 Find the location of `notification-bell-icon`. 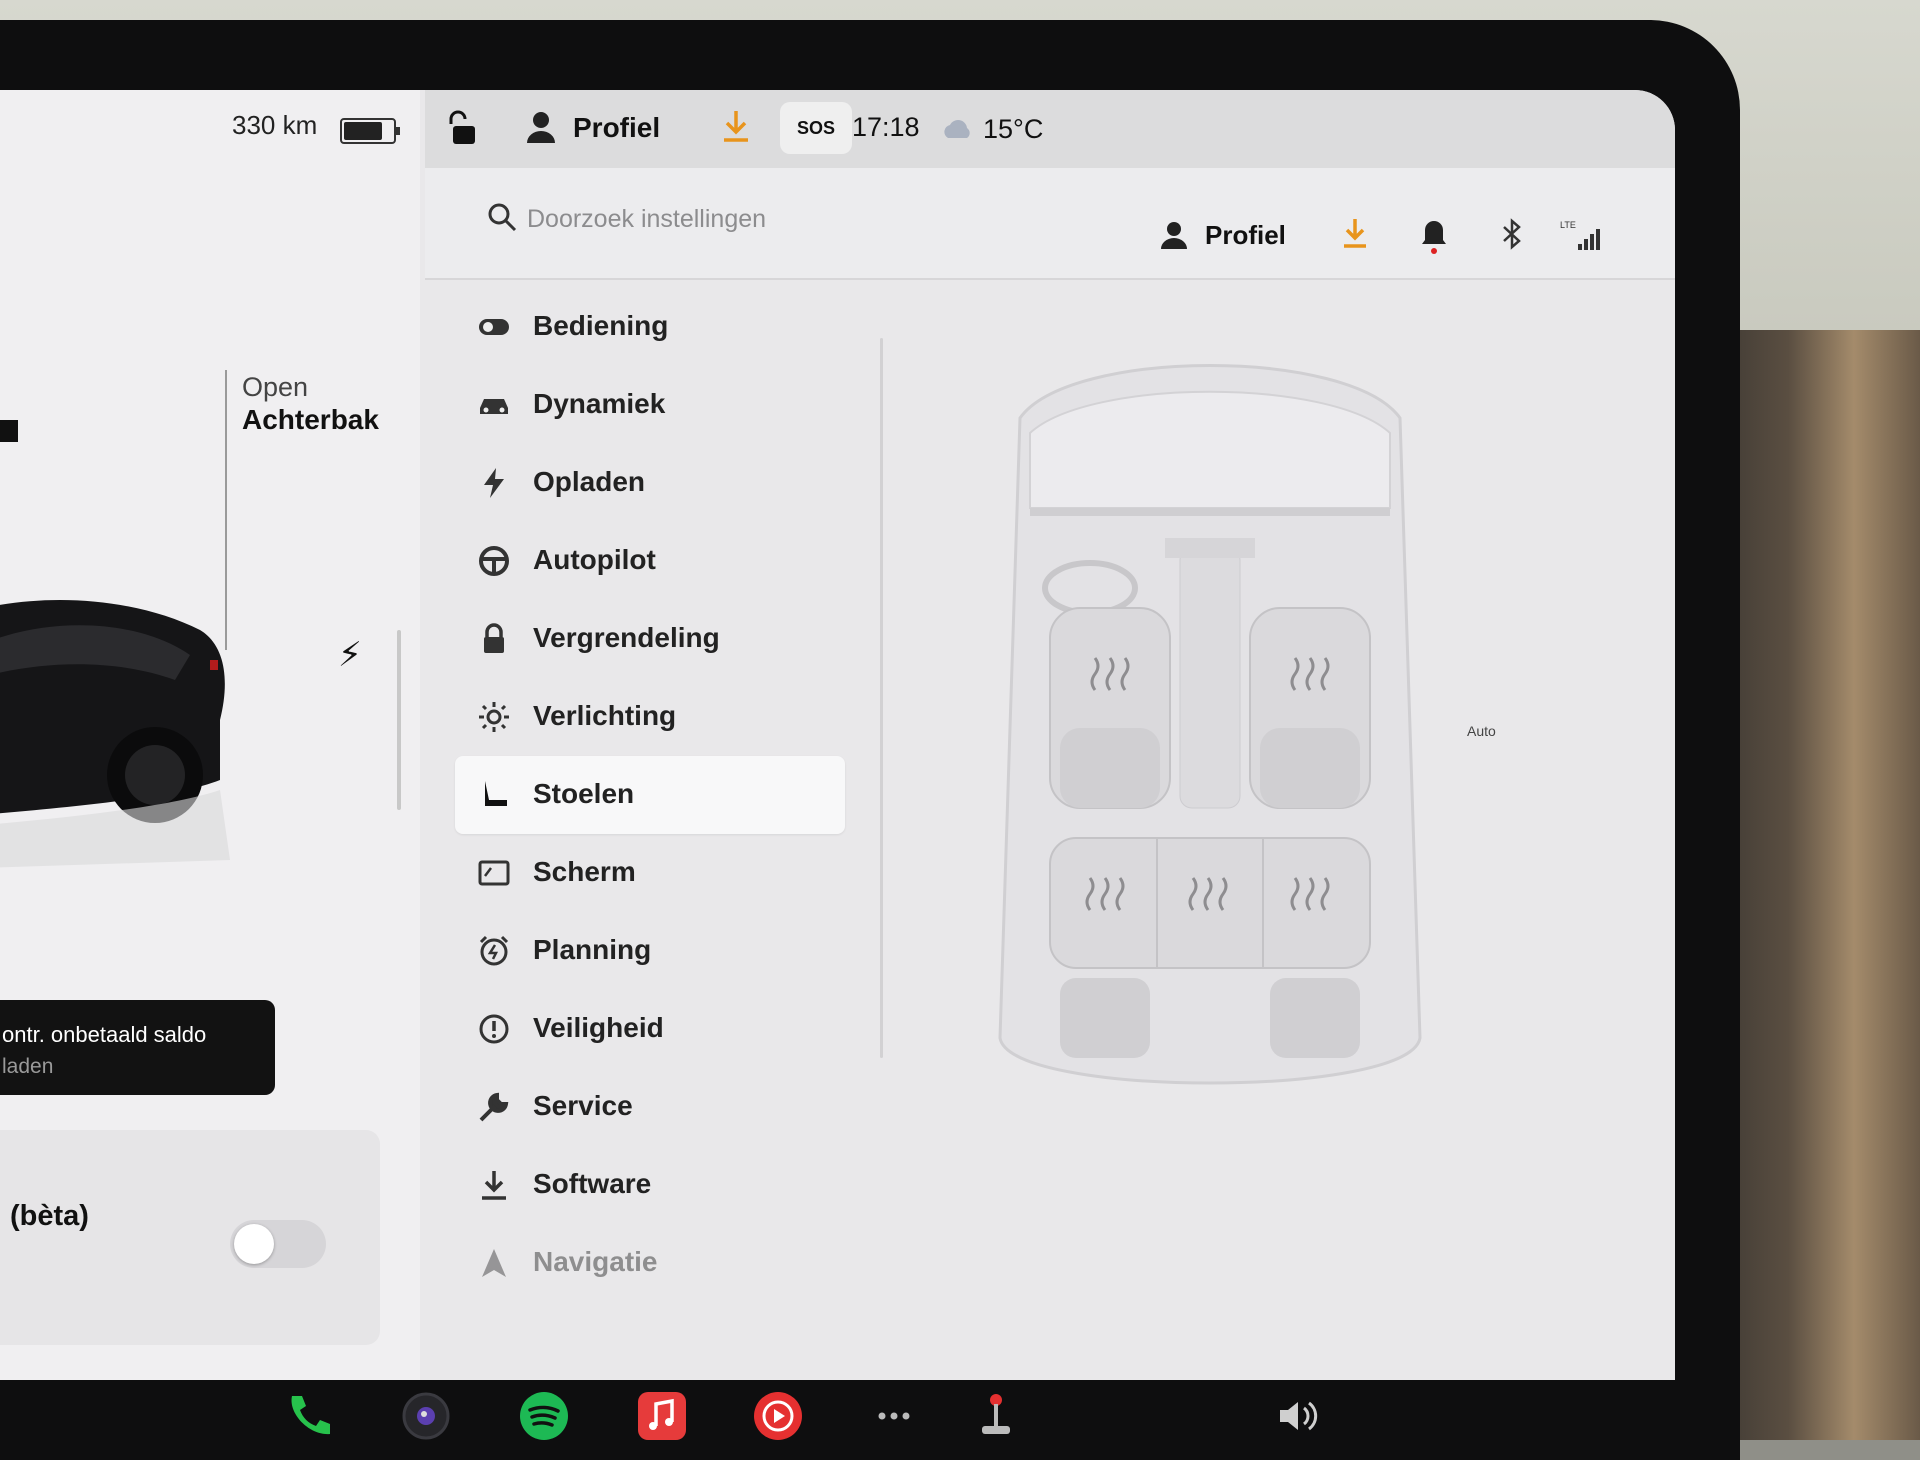

notification-bell-icon is located at coordinates (1434, 236).